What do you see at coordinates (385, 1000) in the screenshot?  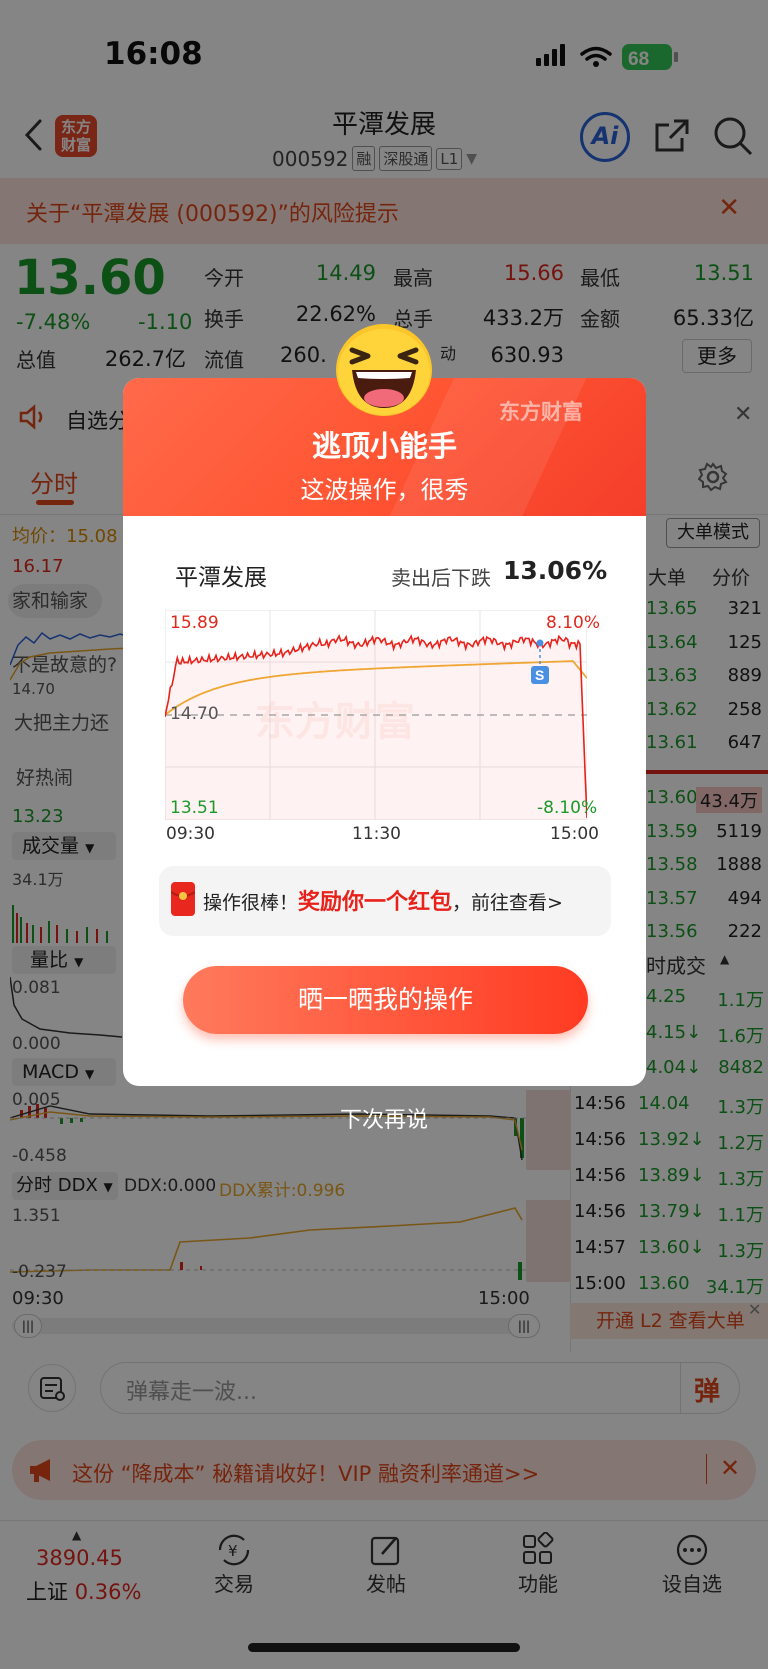 I see `share-operation-button: 晒一晒我的操作` at bounding box center [385, 1000].